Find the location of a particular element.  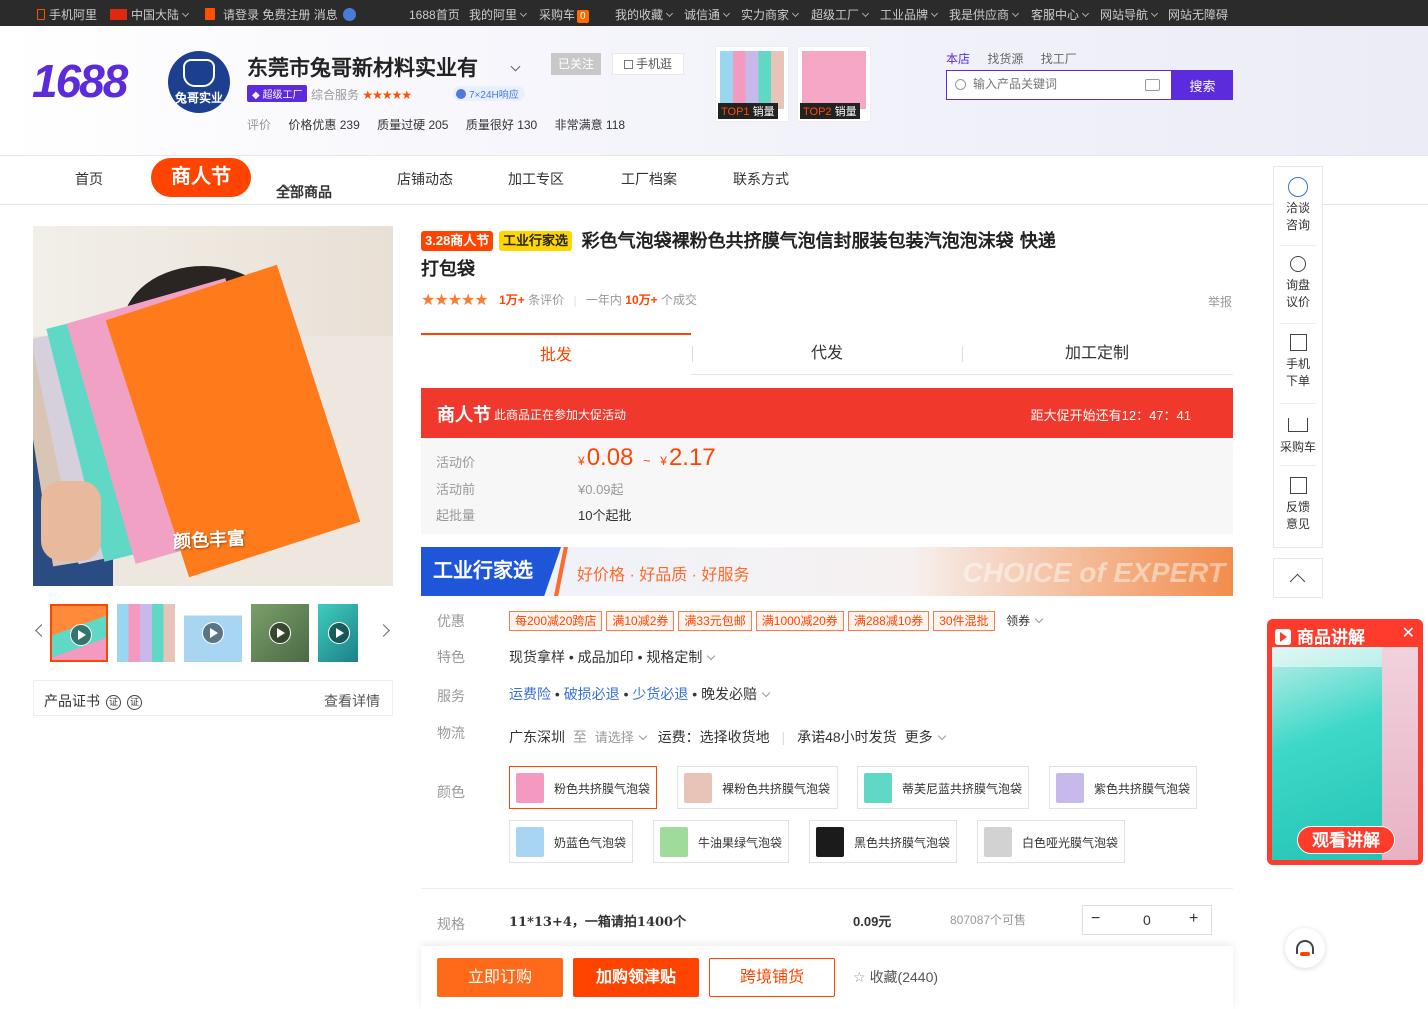

login-link: 请登录 is located at coordinates (241, 15).